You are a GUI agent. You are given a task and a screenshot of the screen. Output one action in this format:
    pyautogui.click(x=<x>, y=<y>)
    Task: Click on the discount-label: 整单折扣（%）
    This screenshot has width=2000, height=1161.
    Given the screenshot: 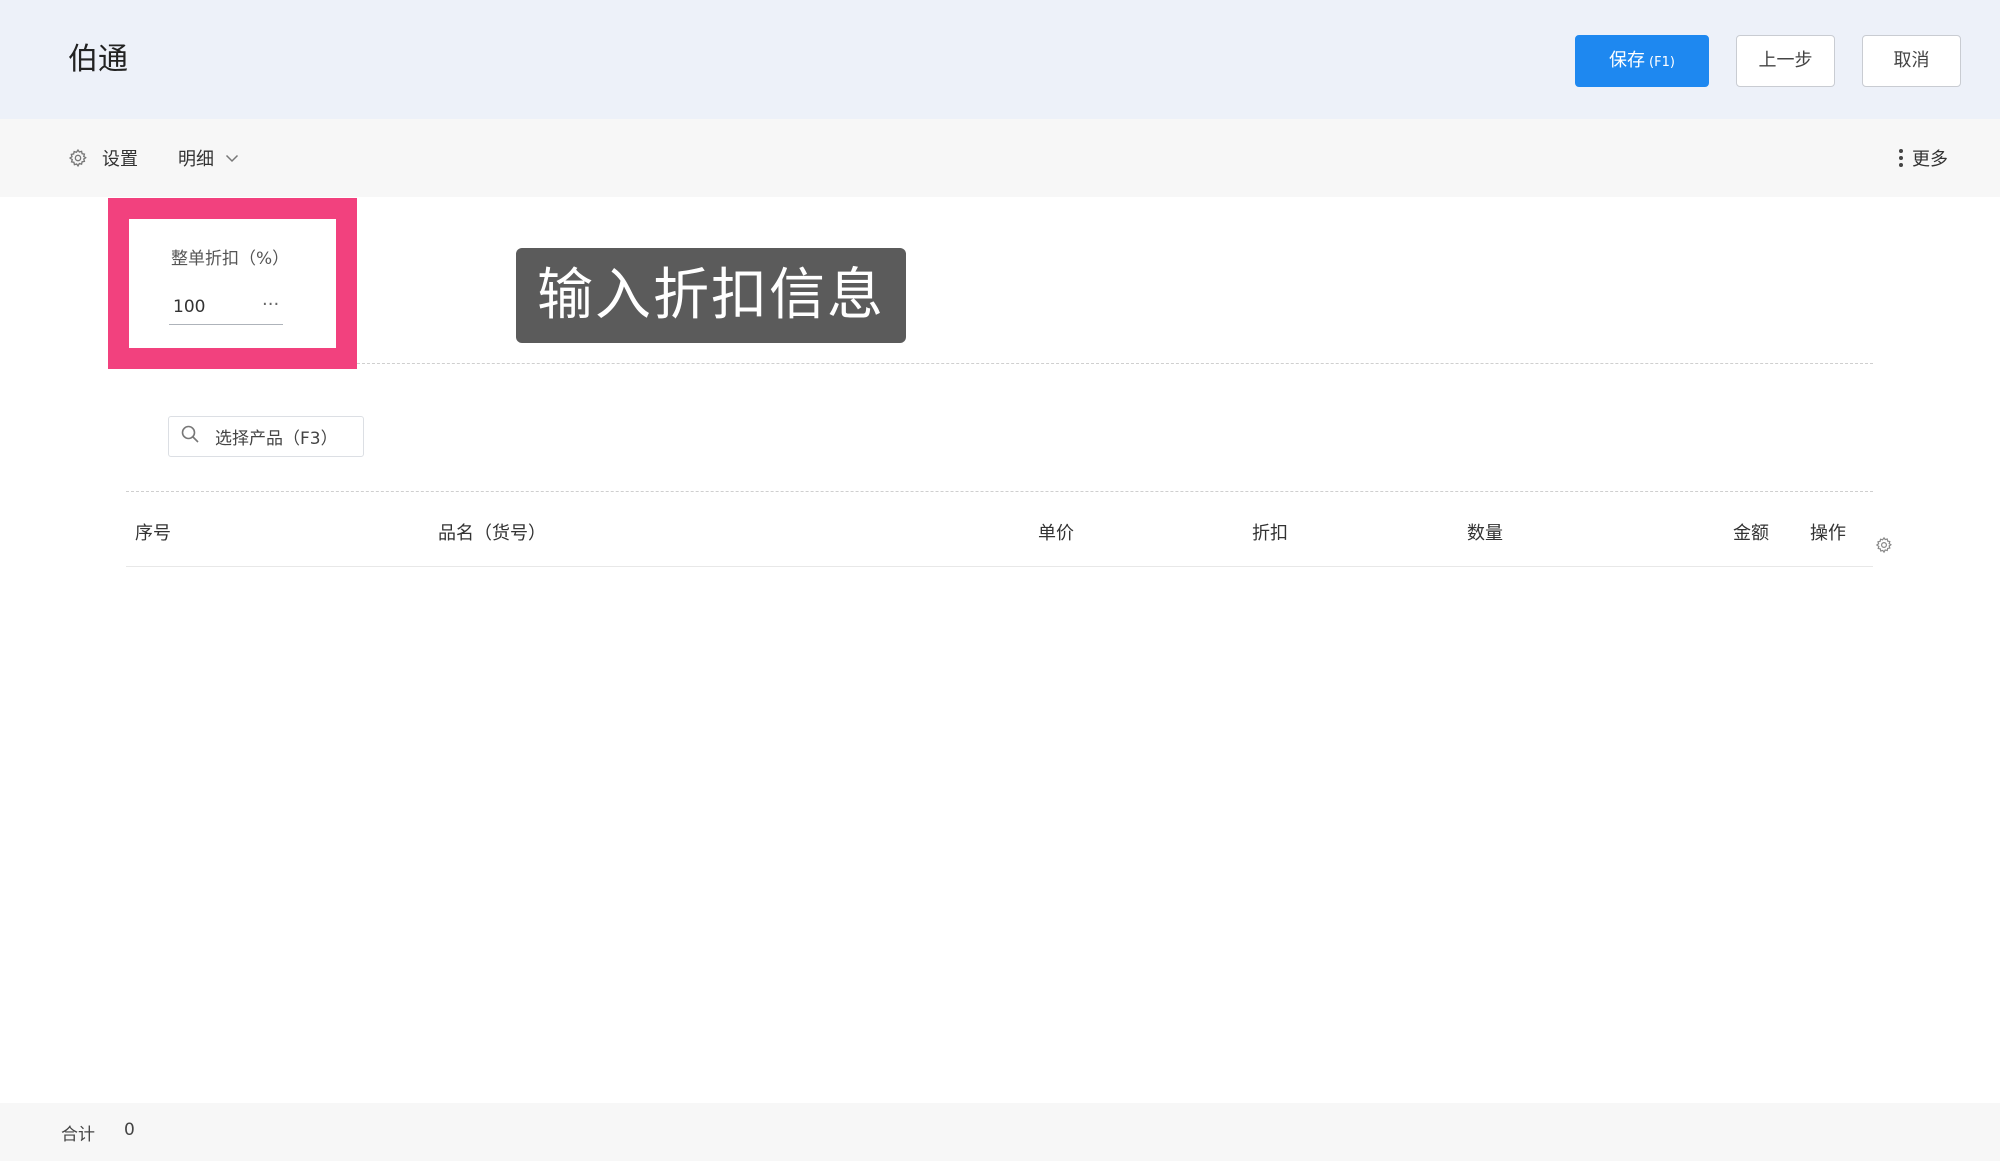 What is the action you would take?
    pyautogui.click(x=230, y=259)
    